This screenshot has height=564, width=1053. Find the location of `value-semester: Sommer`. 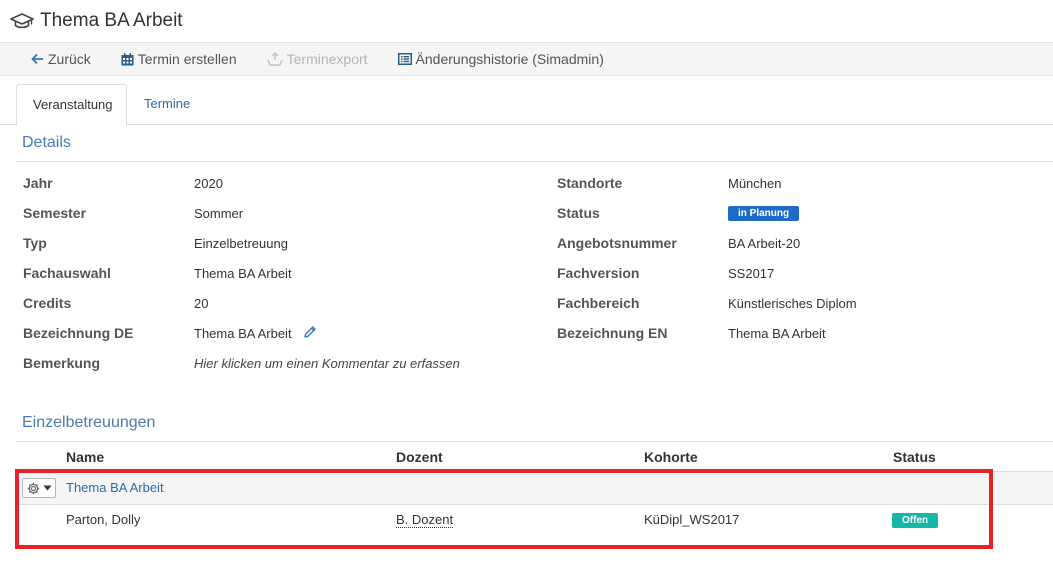

value-semester: Sommer is located at coordinates (219, 213).